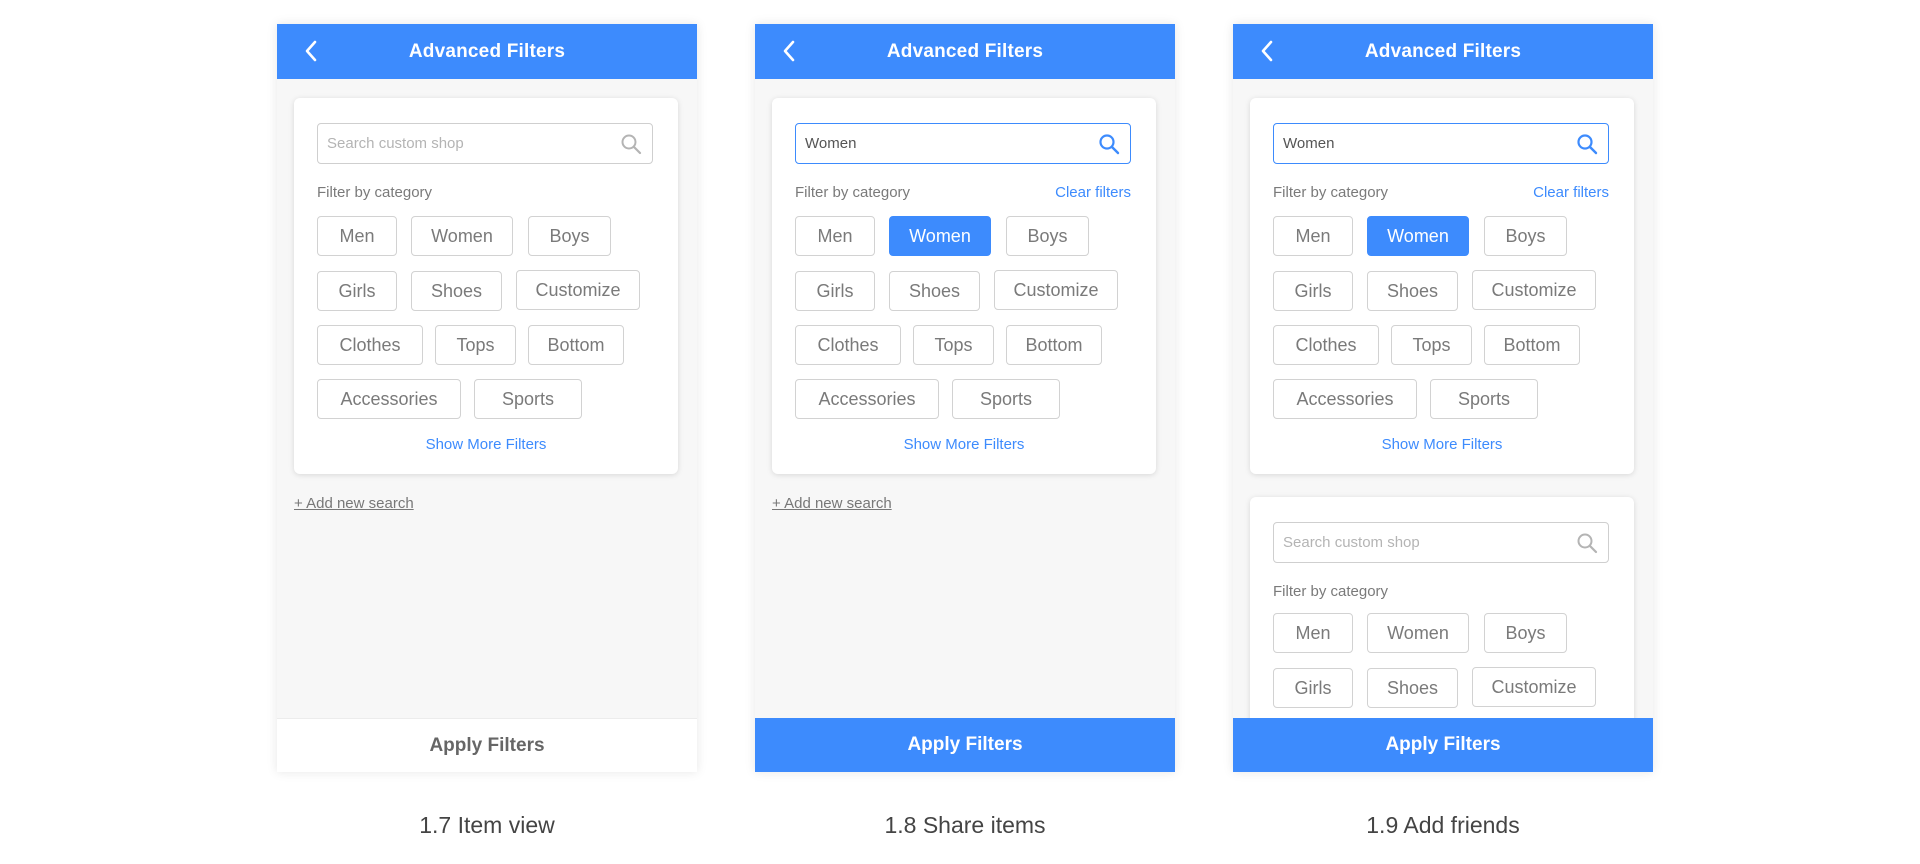  Describe the element at coordinates (487, 825) in the screenshot. I see `caption-item-view: 1.7 Item view` at that location.